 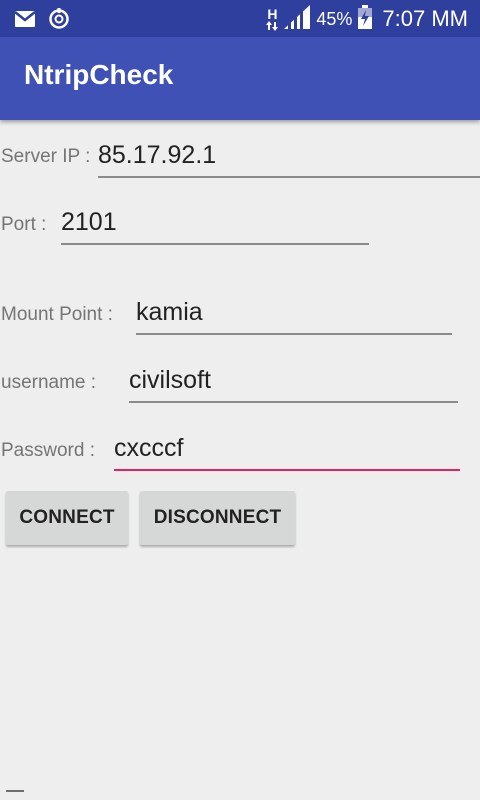 I want to click on status-indicators: H 45% 7:07 MM, so click(x=367, y=19).